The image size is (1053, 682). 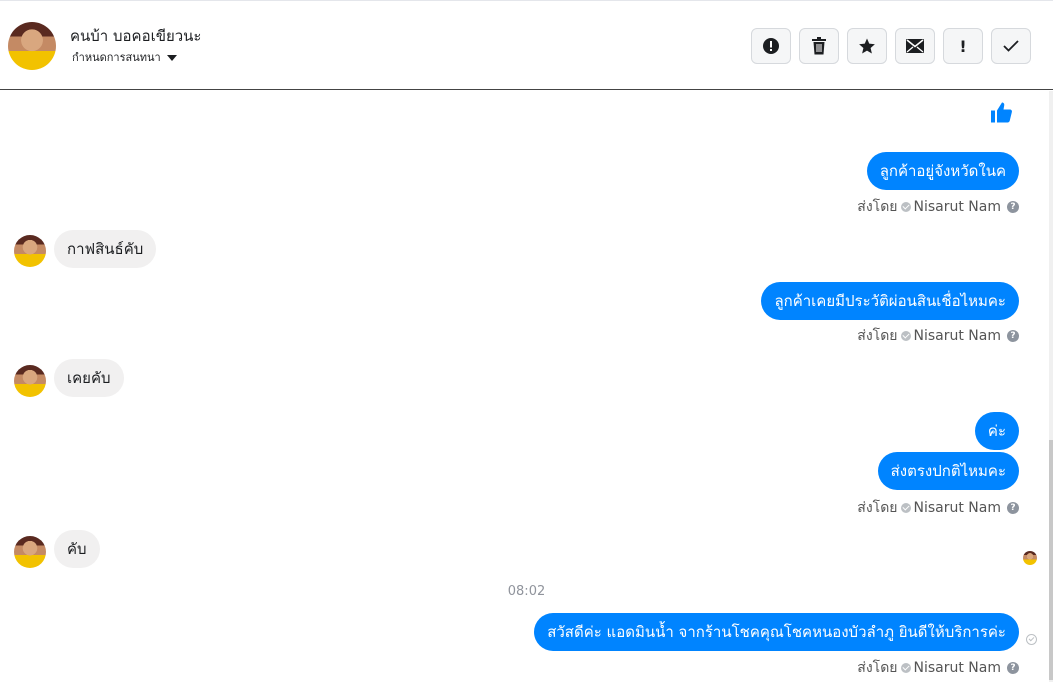 I want to click on mark-done-button, so click(x=1011, y=46).